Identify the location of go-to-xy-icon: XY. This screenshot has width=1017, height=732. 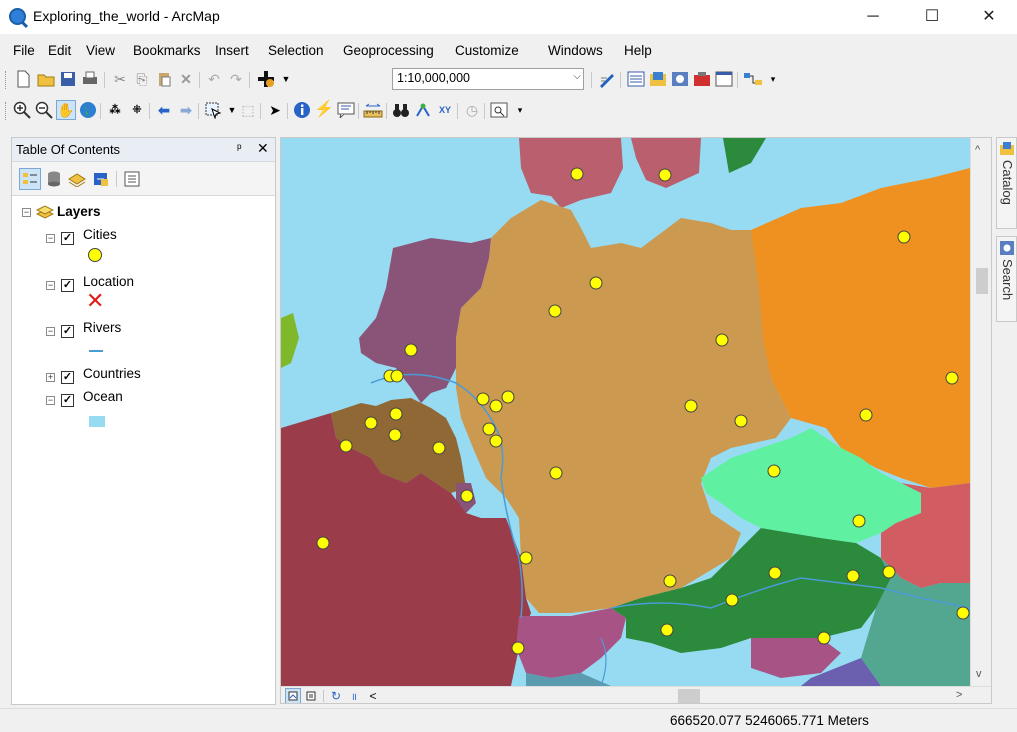
(445, 110).